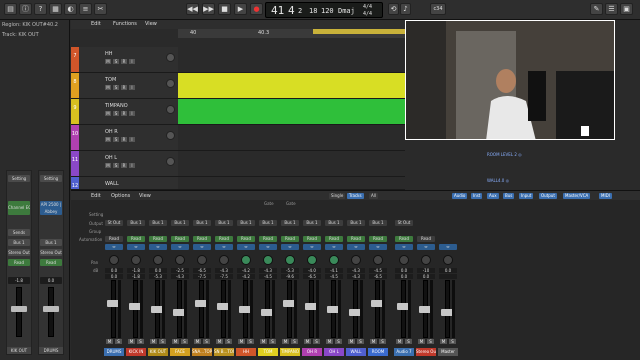 This screenshot has height=360, width=640. I want to click on strip1-sends: Sends, so click(19, 232).